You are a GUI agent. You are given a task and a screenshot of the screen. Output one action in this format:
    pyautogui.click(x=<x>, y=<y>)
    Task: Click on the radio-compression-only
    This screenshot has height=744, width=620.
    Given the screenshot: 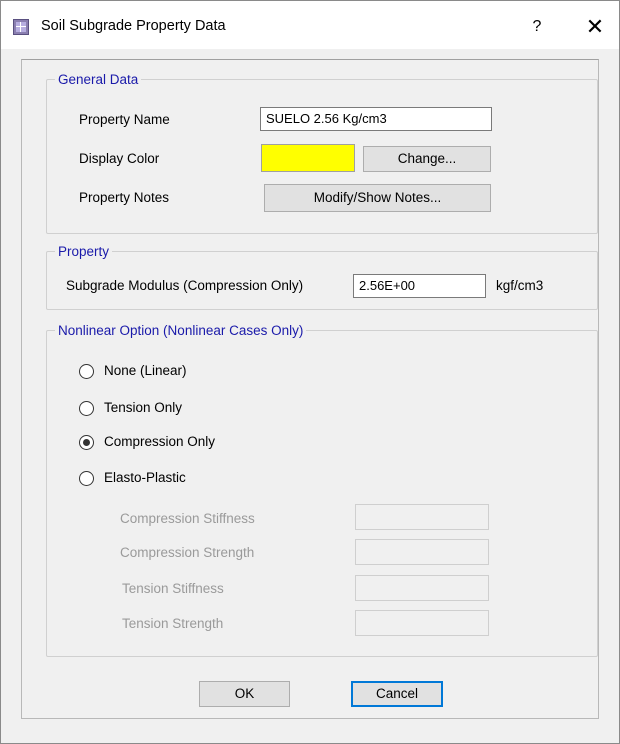 What is the action you would take?
    pyautogui.click(x=86, y=442)
    